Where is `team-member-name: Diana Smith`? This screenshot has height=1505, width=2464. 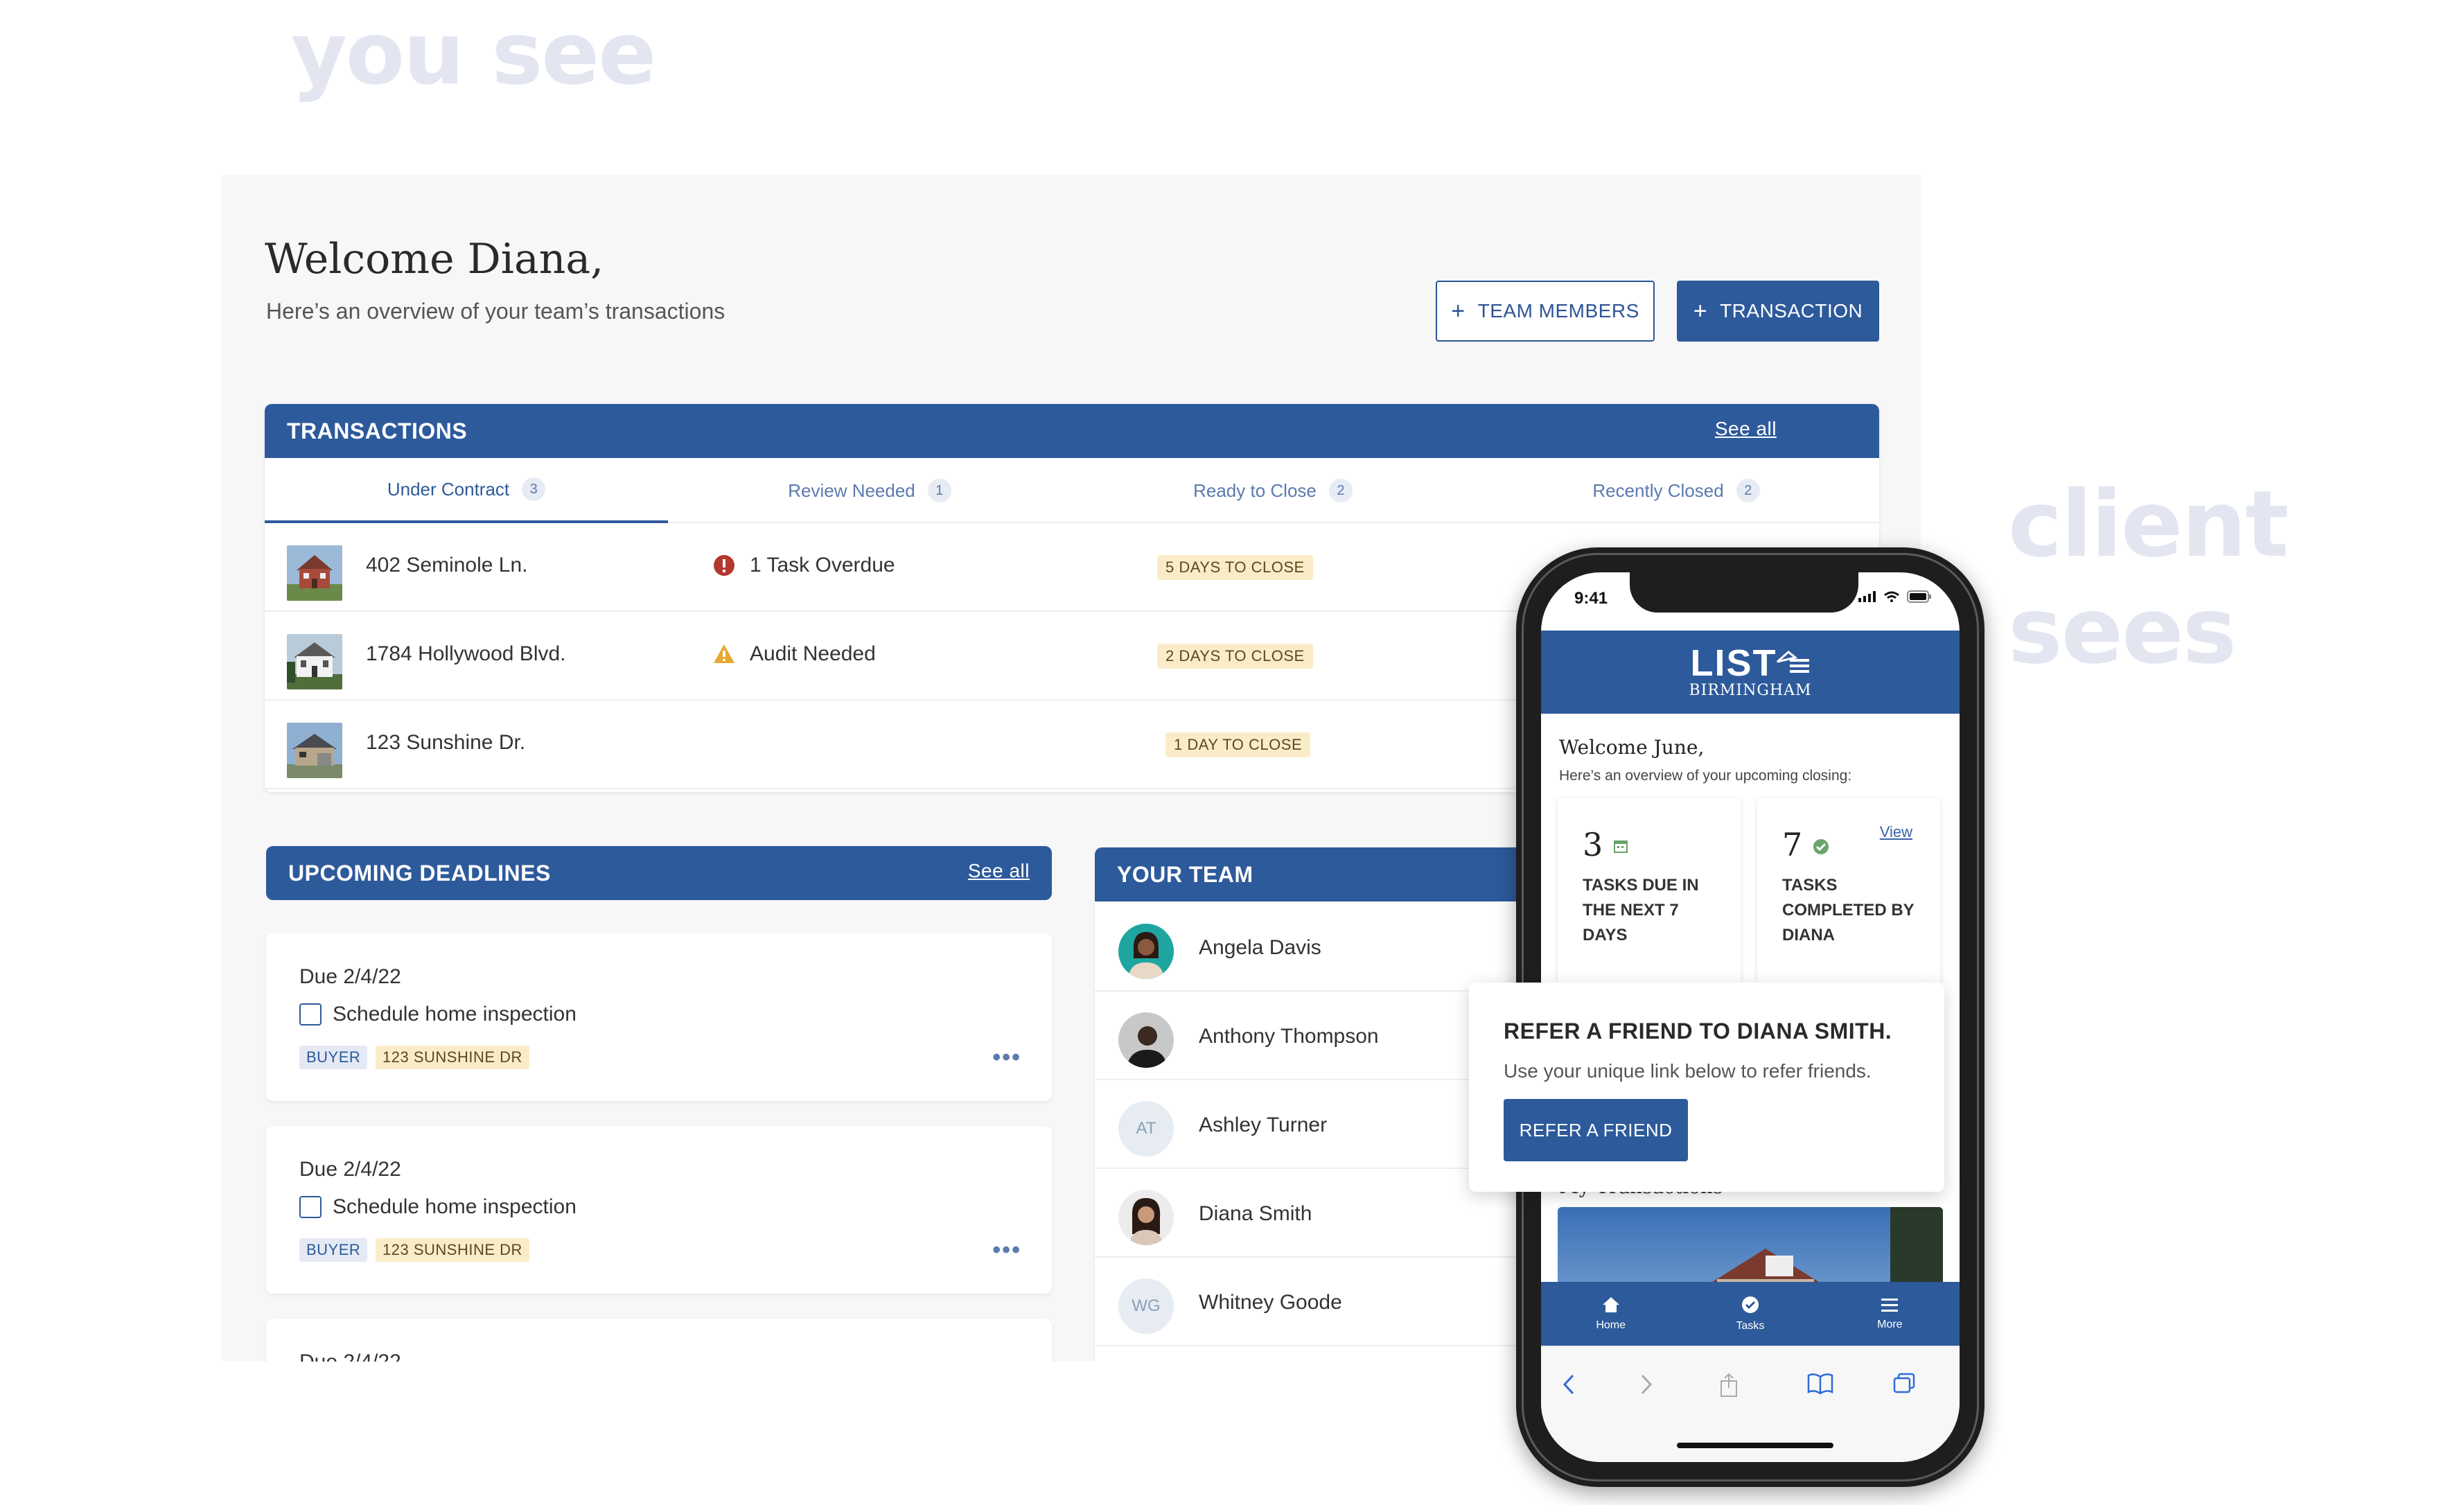 team-member-name: Diana Smith is located at coordinates (1255, 1214).